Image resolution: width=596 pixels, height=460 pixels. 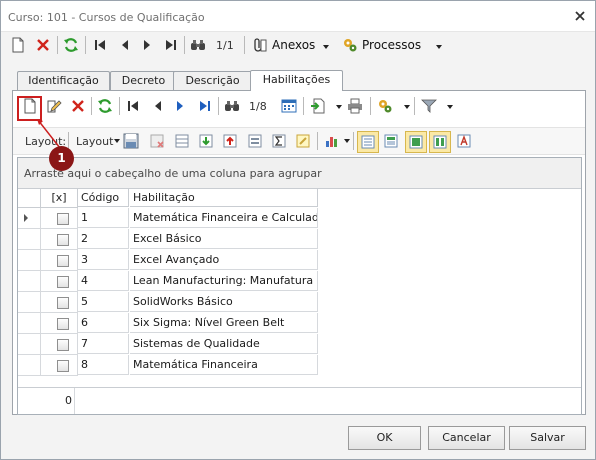 I want to click on table-row: 3 Excel Avançado, so click(x=299, y=260).